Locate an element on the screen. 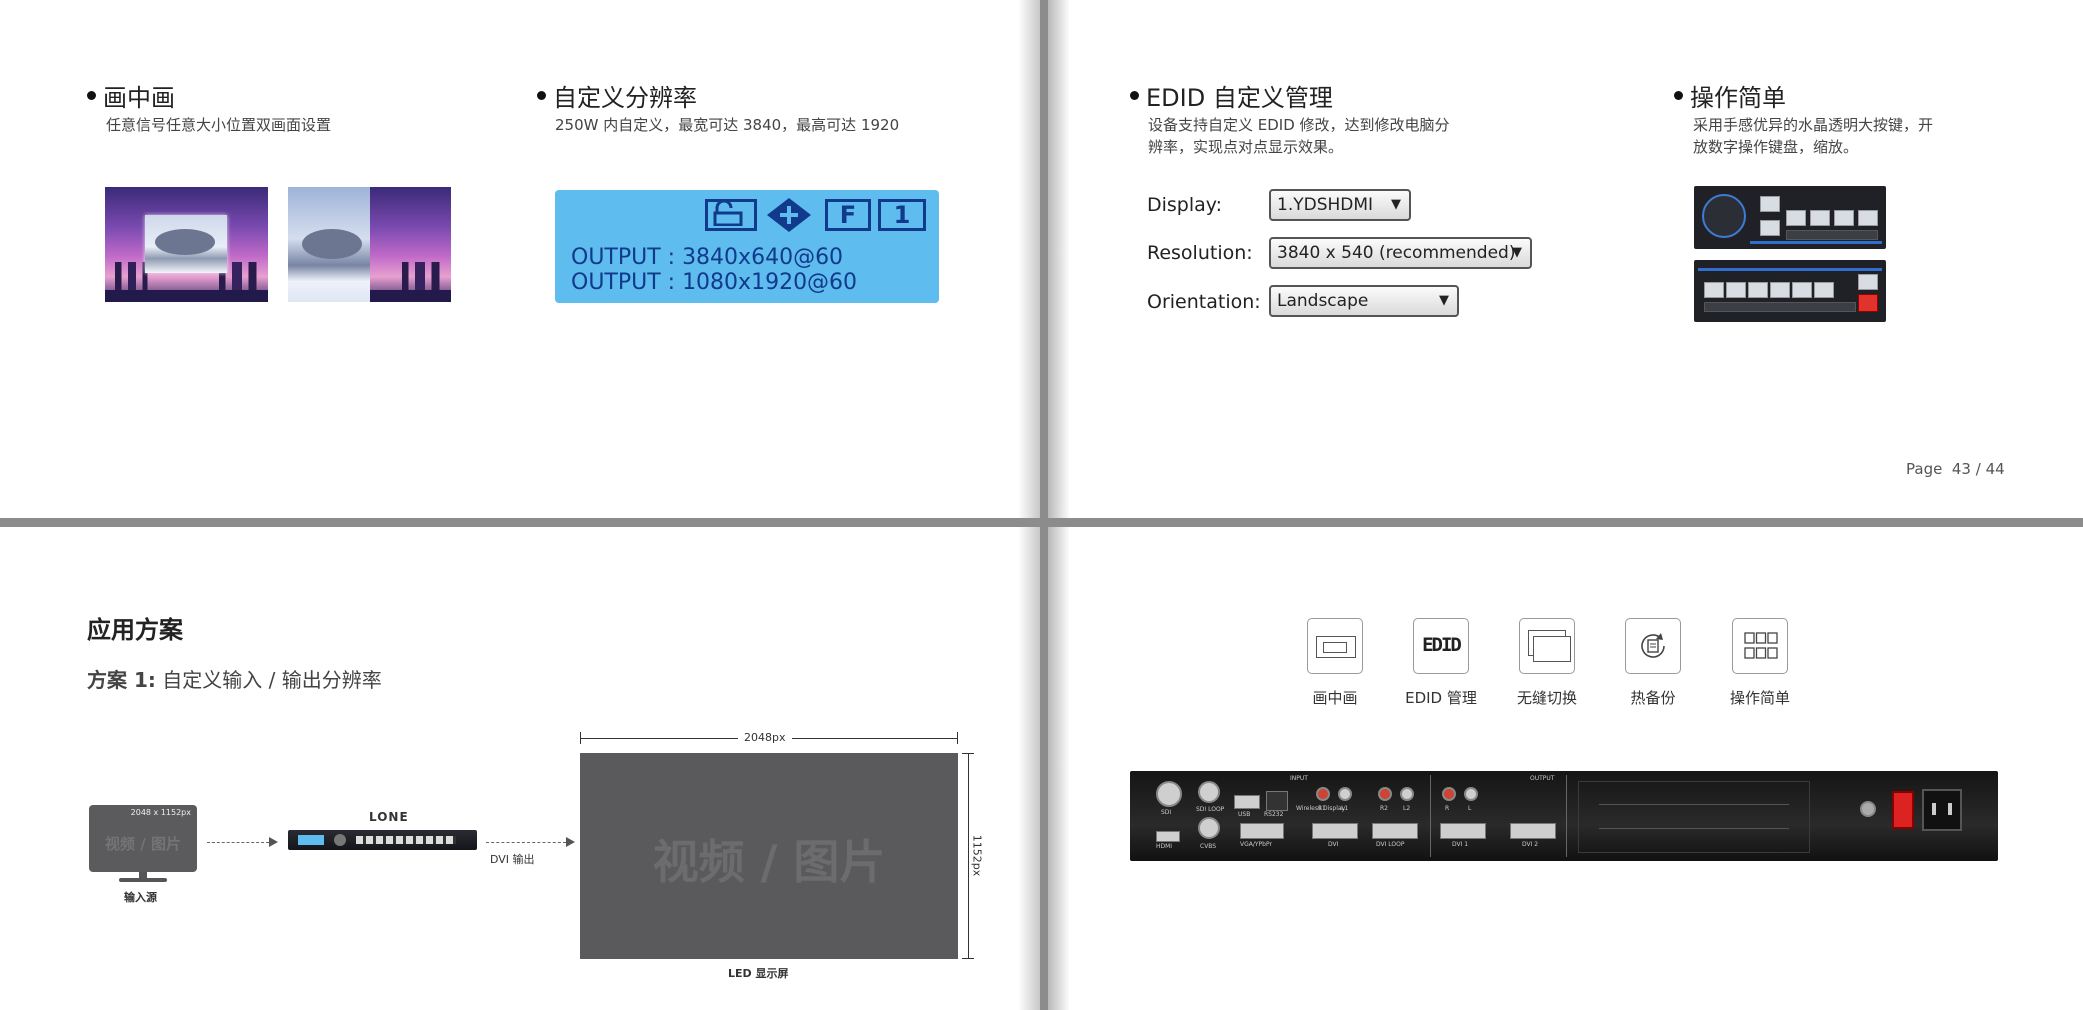 The height and width of the screenshot is (1010, 2083). feature-label-simple: 操作简单 is located at coordinates (1759, 698).